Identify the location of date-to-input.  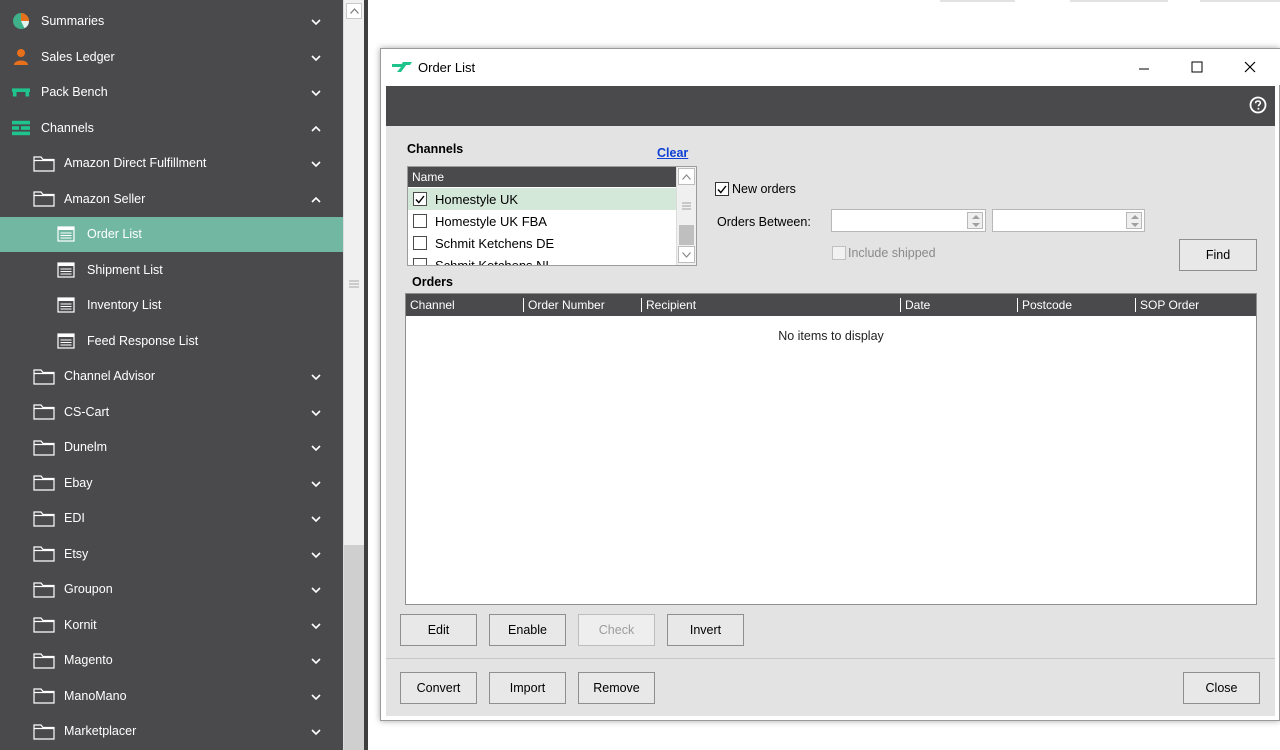
(1068, 220).